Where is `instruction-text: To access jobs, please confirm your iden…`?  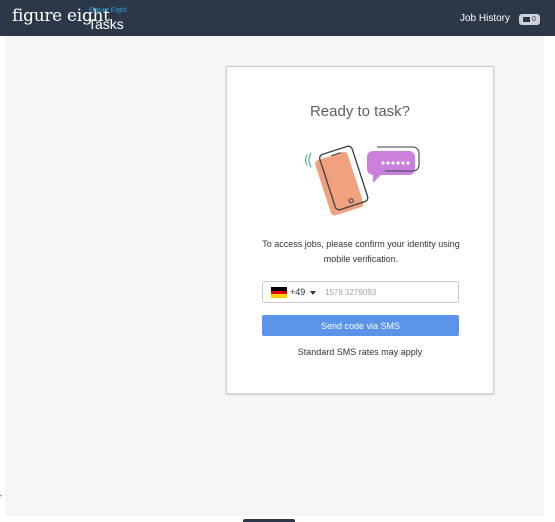
instruction-text: To access jobs, please confirm your iden… is located at coordinates (361, 251).